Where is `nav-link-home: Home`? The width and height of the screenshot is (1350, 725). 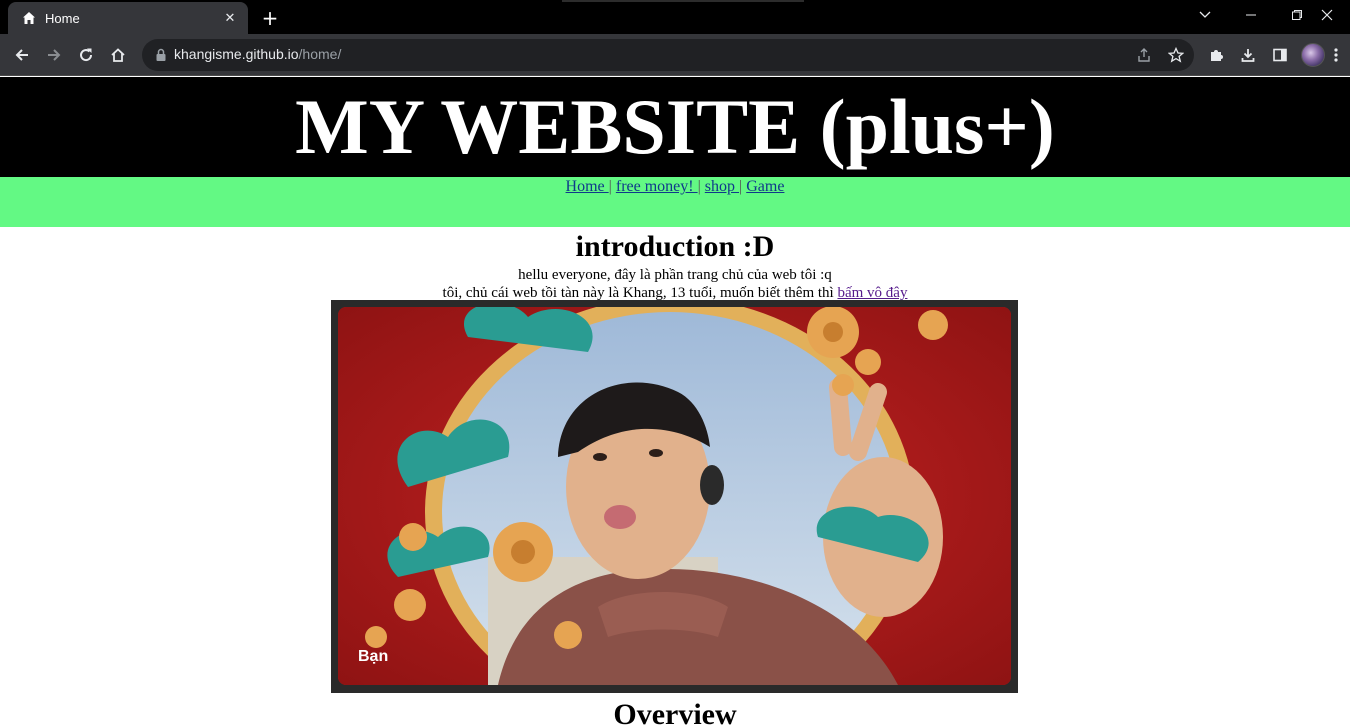 nav-link-home: Home is located at coordinates (587, 186).